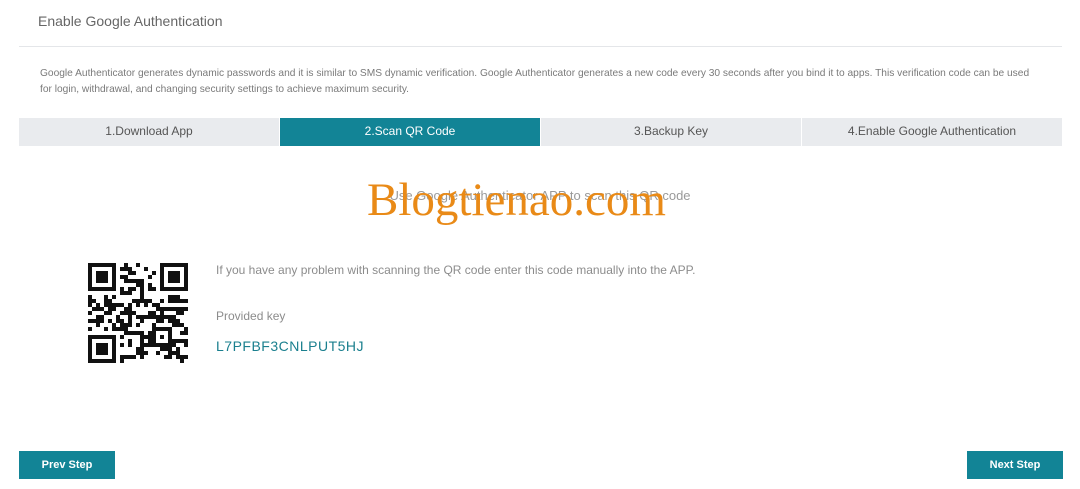  Describe the element at coordinates (670, 132) in the screenshot. I see `step-backup-key: 3.Backup Key` at that location.